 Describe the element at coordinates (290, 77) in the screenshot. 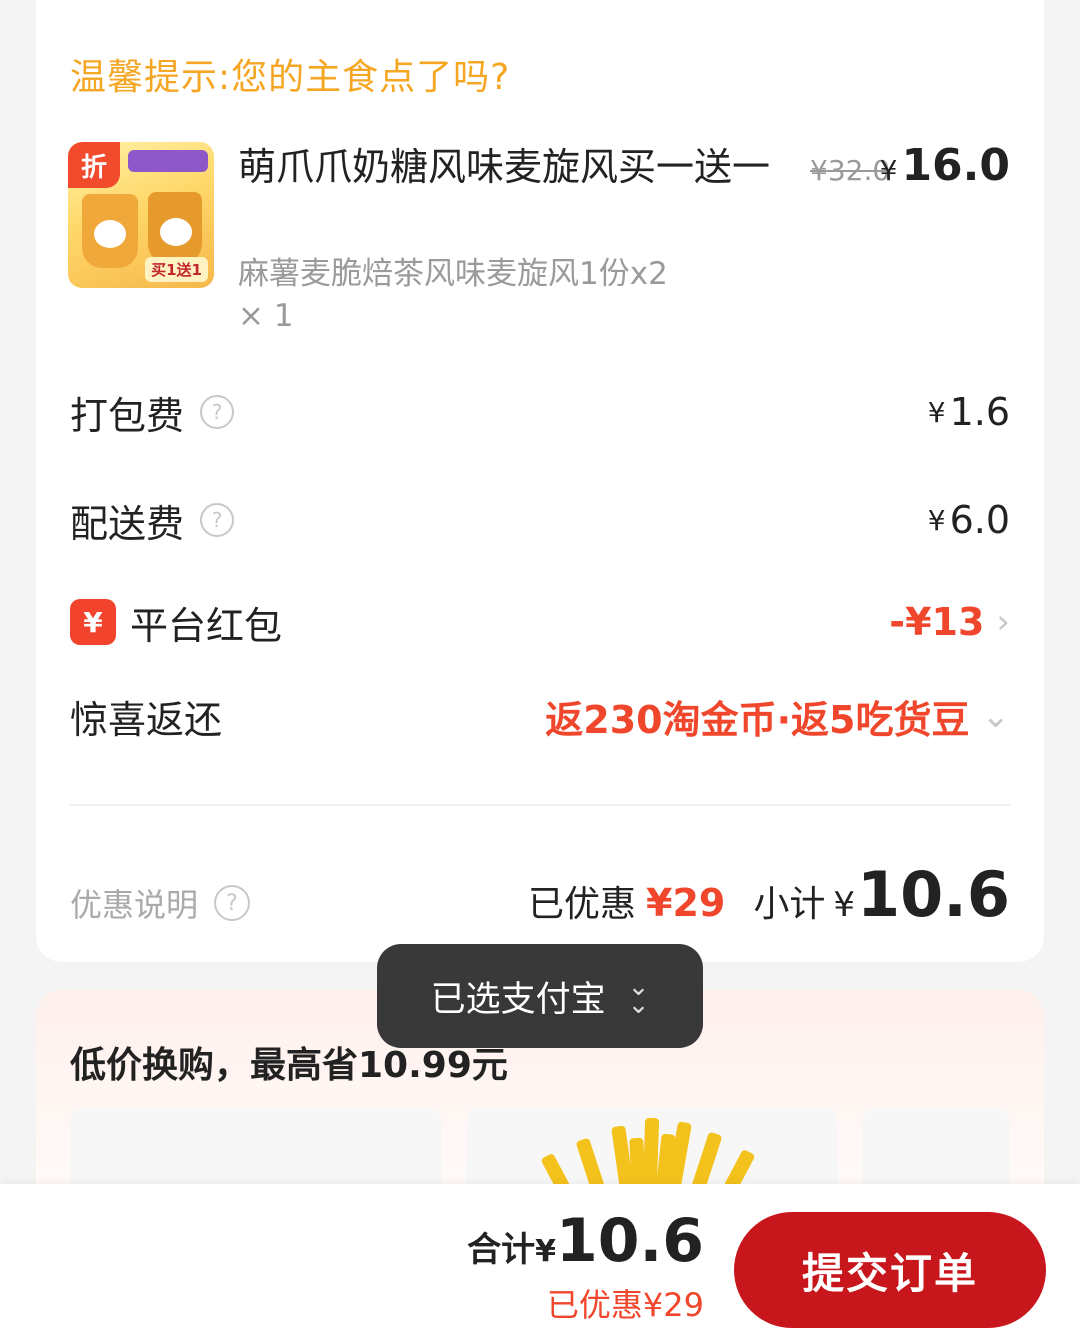

I see `tip-text: 温馨提示:您的主食点了吗?` at that location.